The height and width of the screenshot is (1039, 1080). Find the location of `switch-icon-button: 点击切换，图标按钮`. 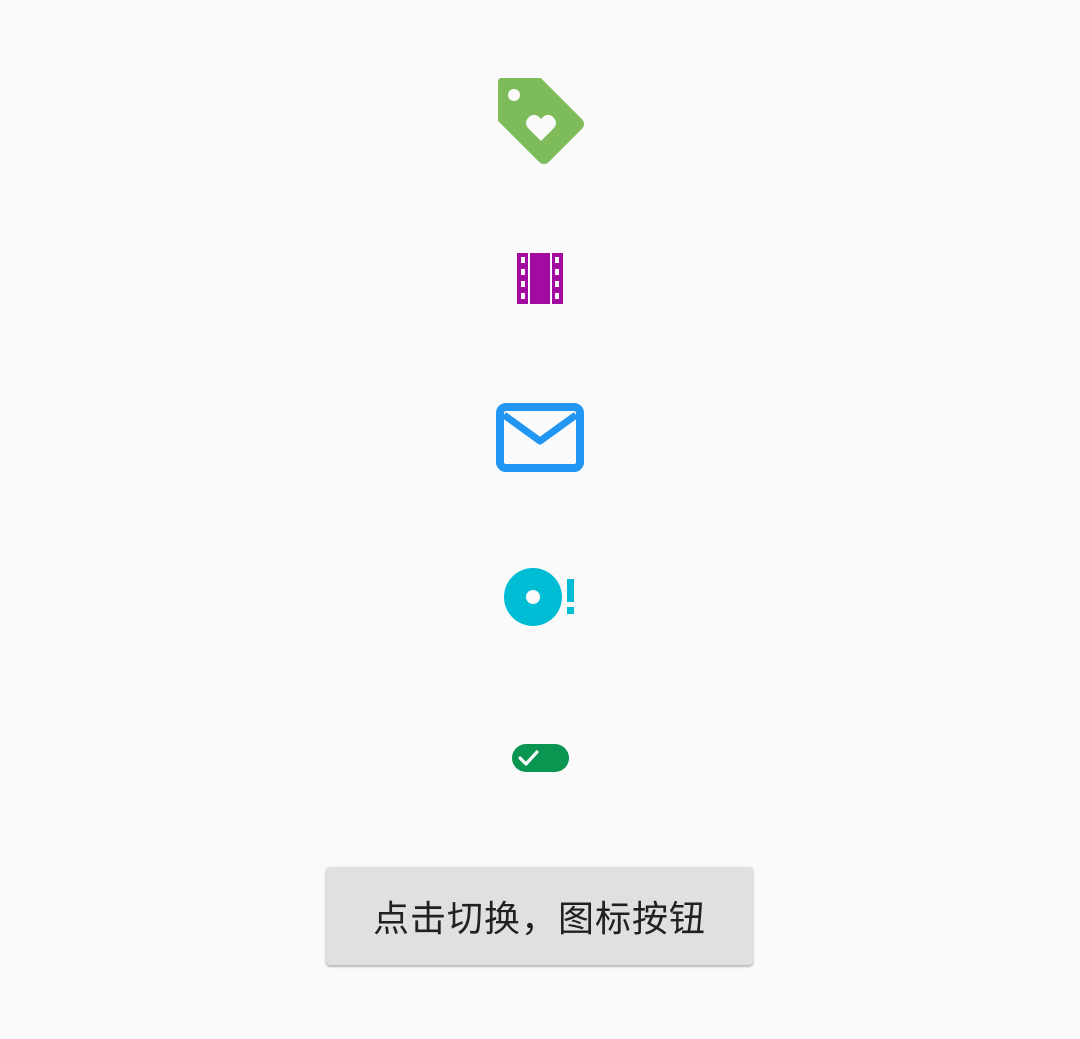

switch-icon-button: 点击切换，图标按钮 is located at coordinates (539, 916).